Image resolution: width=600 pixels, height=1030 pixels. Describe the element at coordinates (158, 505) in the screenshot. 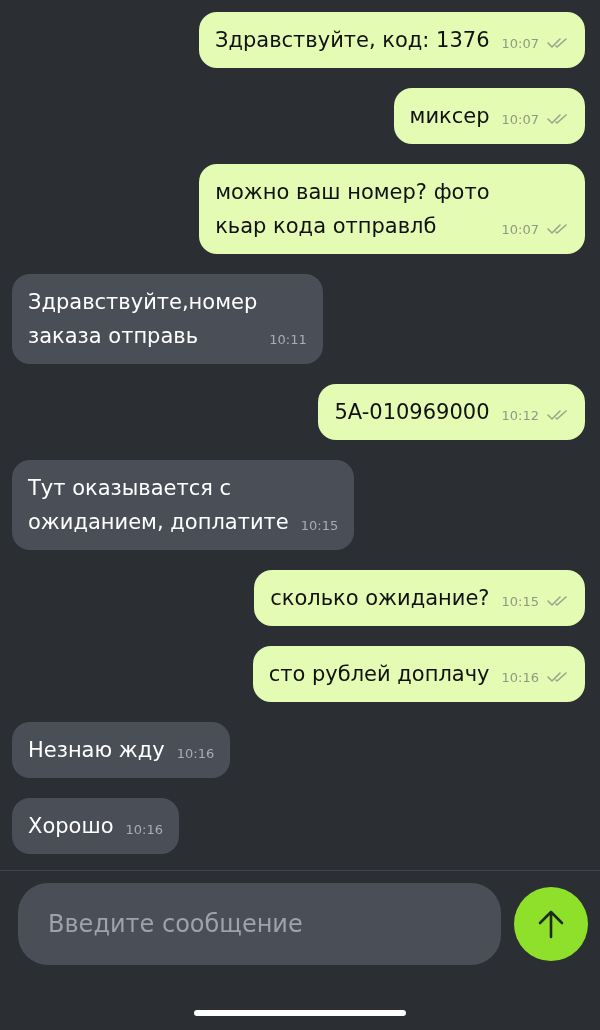

I see `message-text: Тут оказывается с ожиданием, доплатите` at that location.